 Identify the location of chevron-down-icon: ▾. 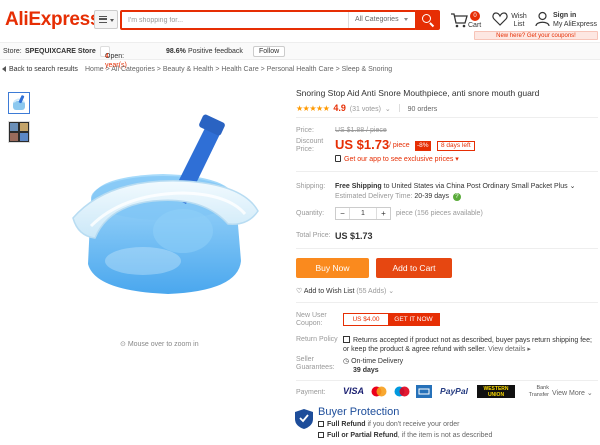
(457, 159).